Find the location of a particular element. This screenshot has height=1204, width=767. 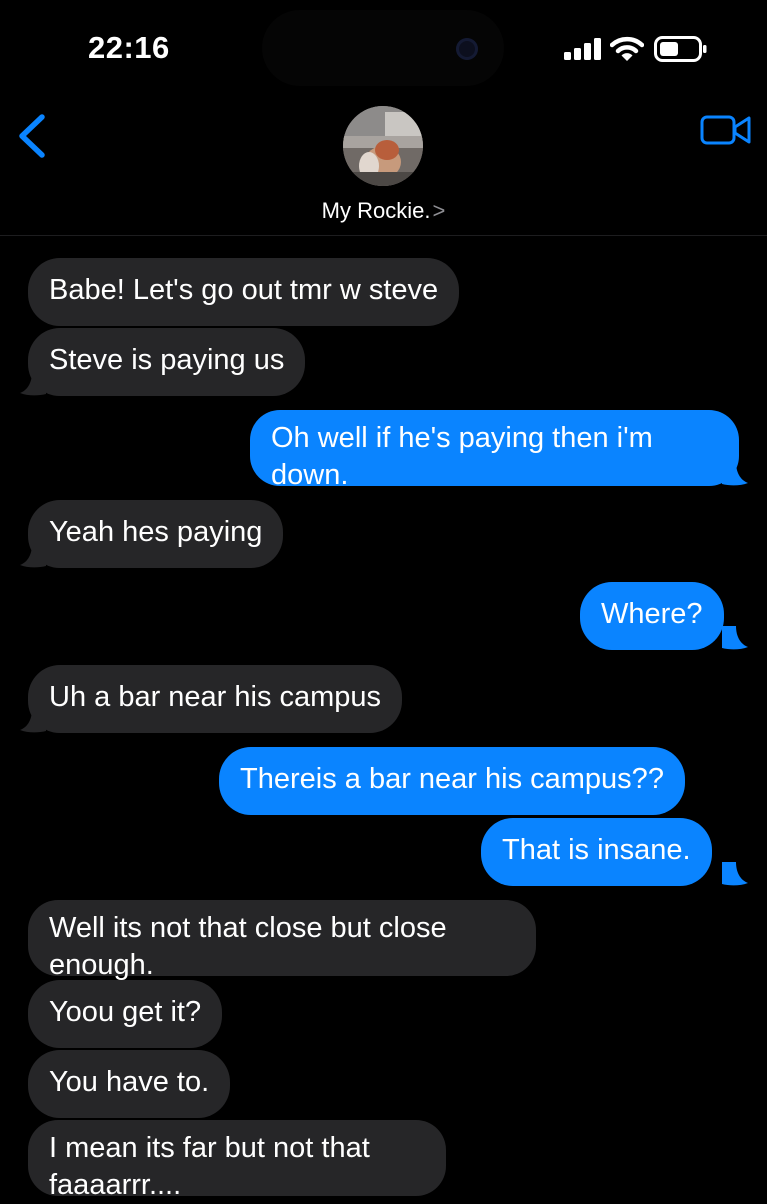

sent-message-bubble: That is insane. is located at coordinates (596, 852).